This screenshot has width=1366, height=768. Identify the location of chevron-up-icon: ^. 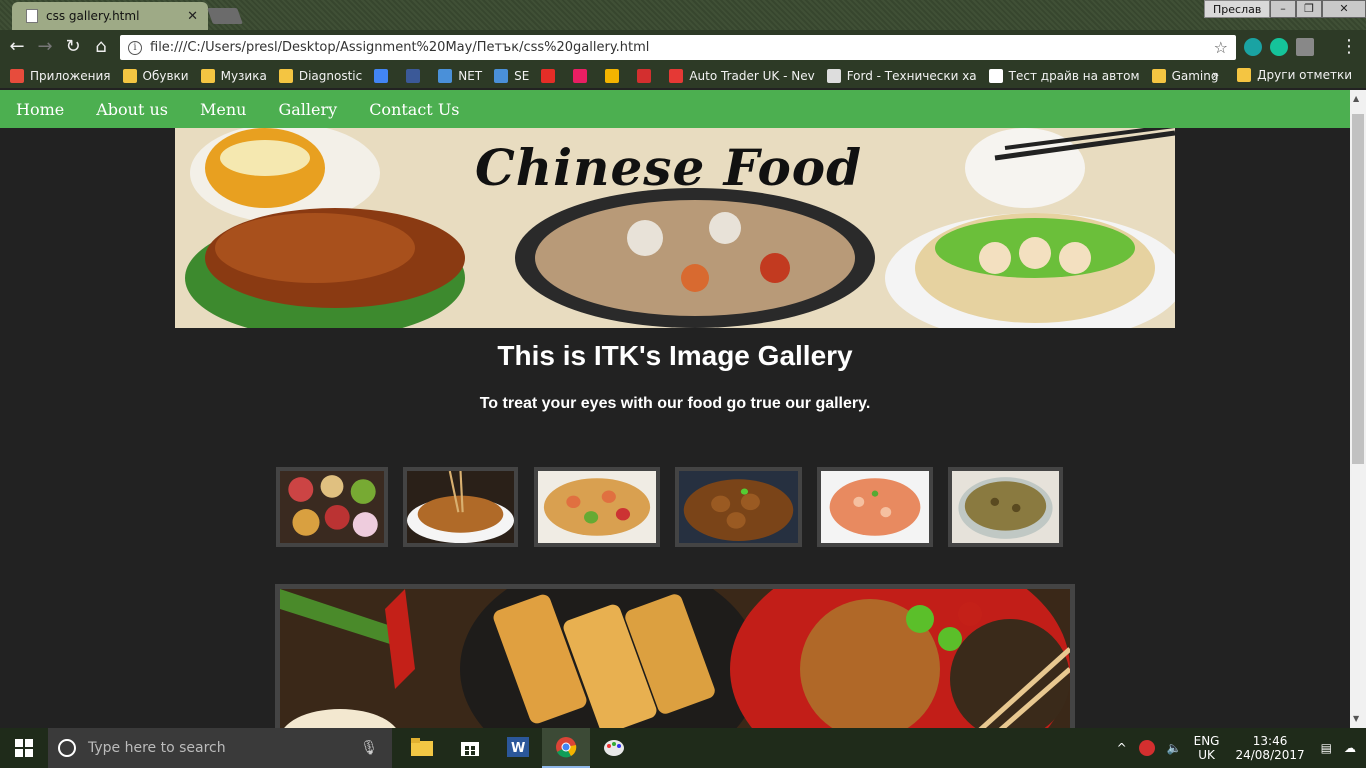
(1122, 748).